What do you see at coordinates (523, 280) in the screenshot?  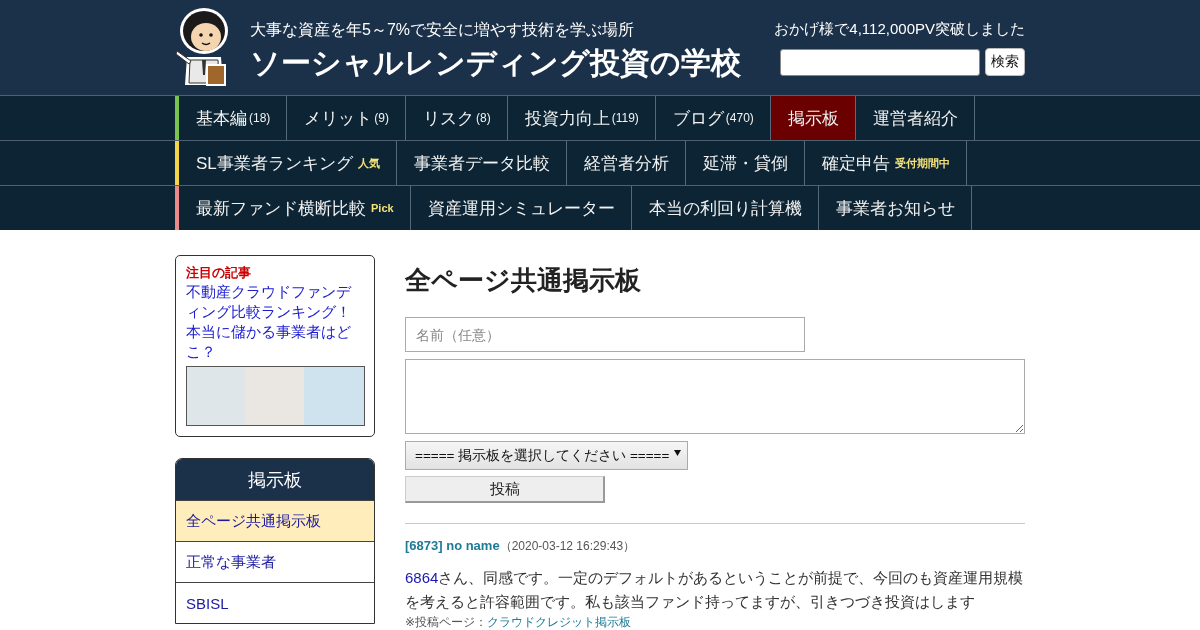 I see `page-title: 全ページ共通掲示板` at bounding box center [523, 280].